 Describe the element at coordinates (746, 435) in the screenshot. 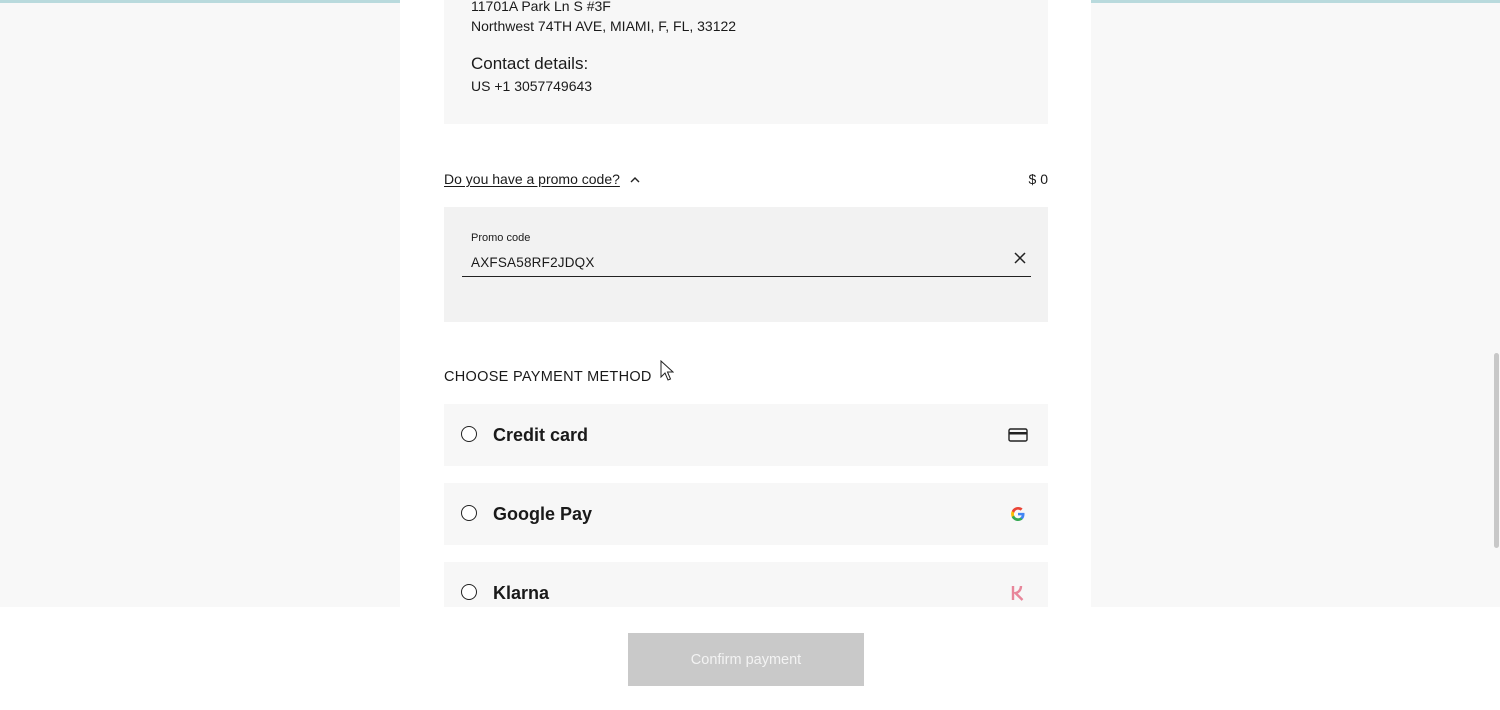

I see `payment-option-credit-card: Credit card` at that location.